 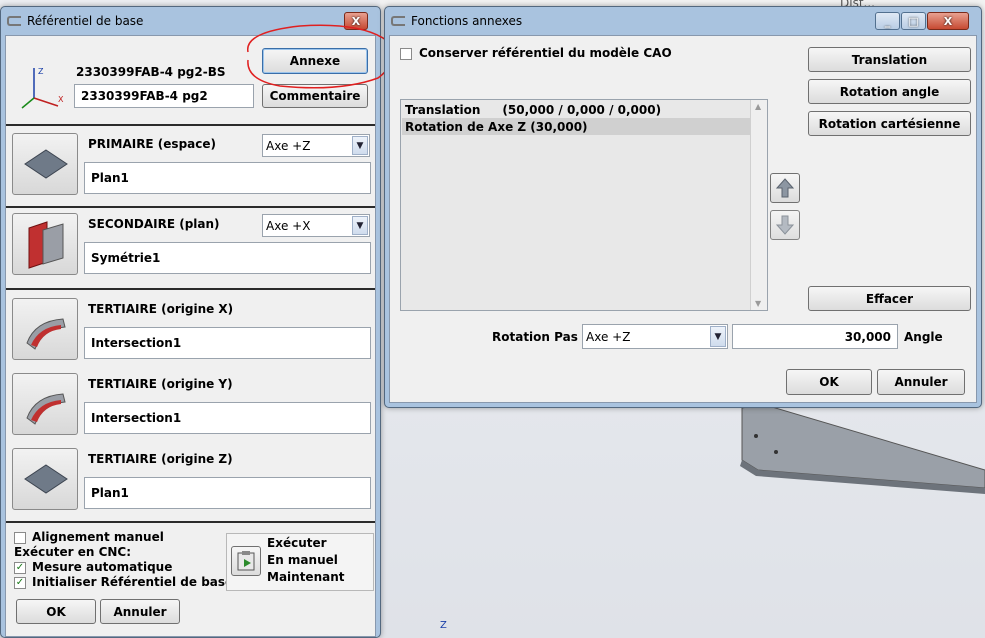 What do you see at coordinates (443, 109) in the screenshot?
I see `list-item-label: Translation` at bounding box center [443, 109].